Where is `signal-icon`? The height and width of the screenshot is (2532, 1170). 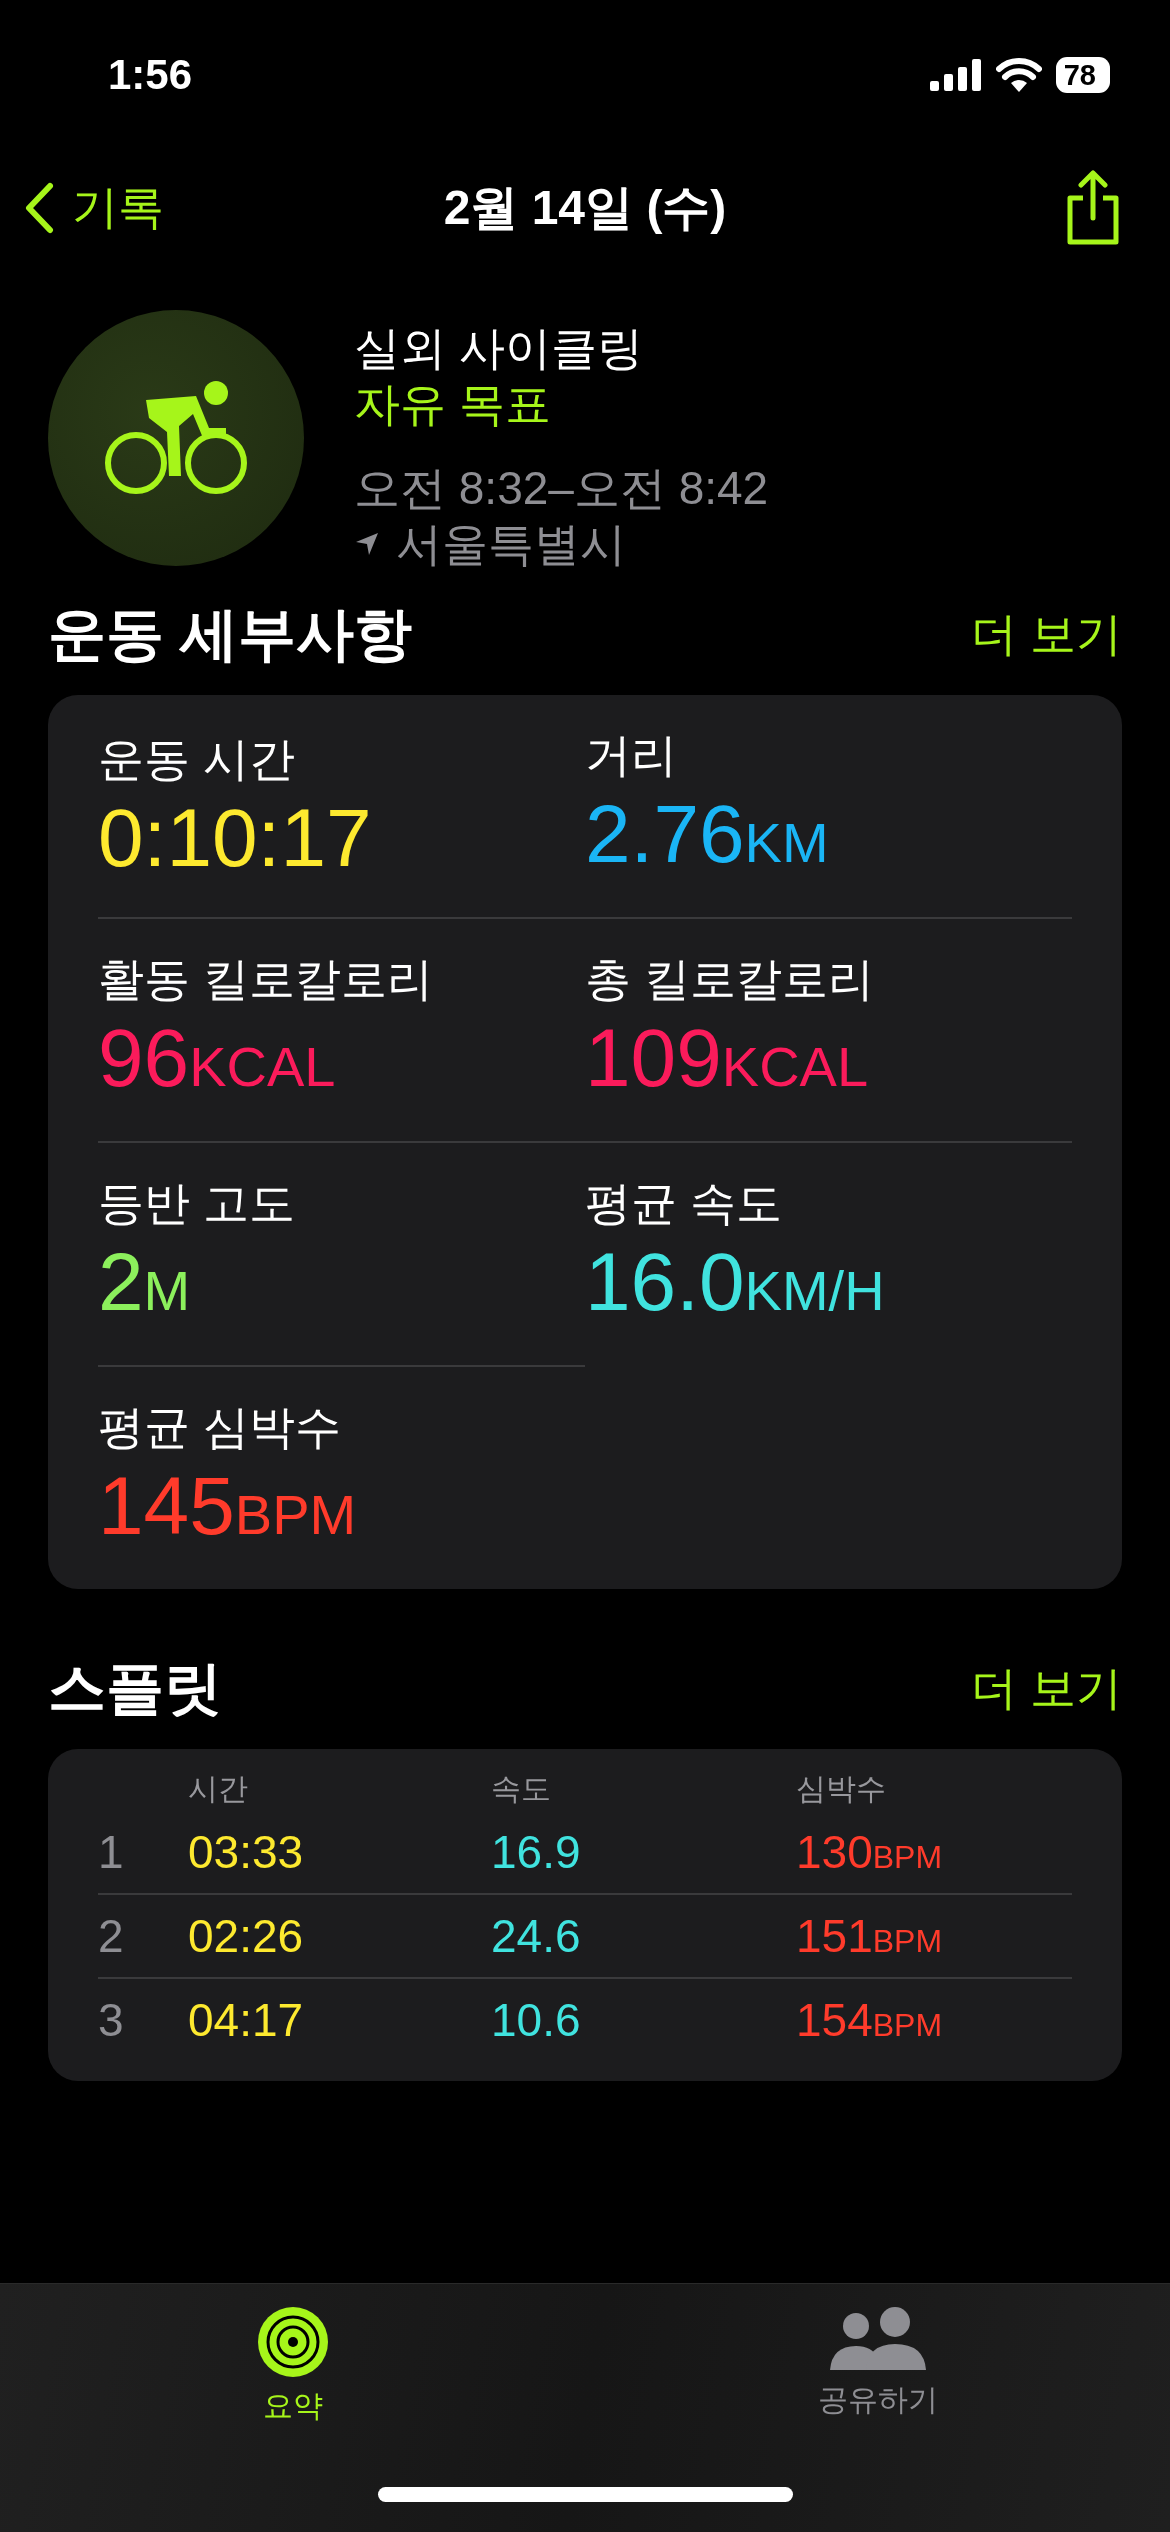
signal-icon is located at coordinates (955, 75).